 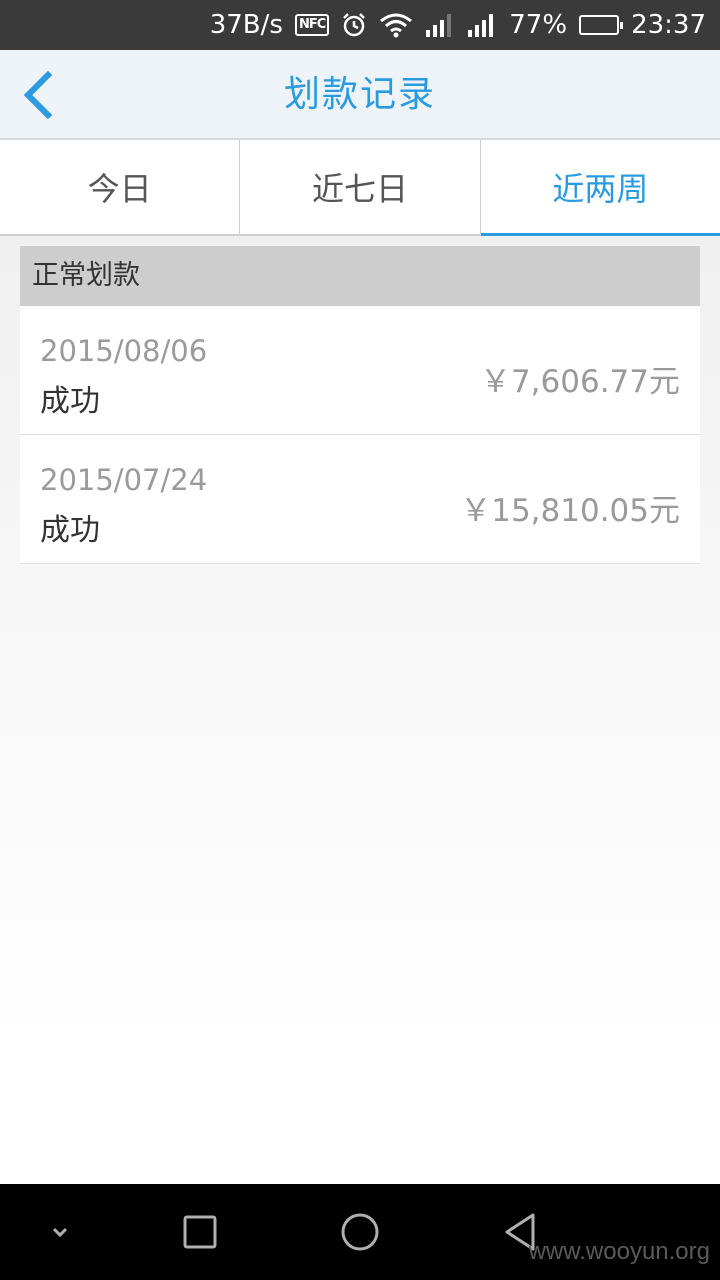 I want to click on recent-apps-button, so click(x=200, y=1232).